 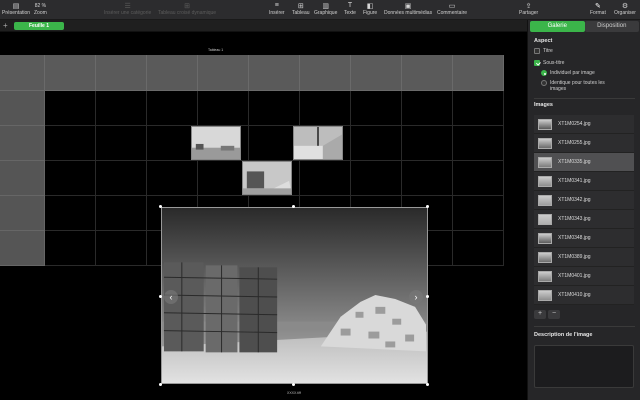 I want to click on image-caption: XXXX.tiff, so click(x=294, y=393).